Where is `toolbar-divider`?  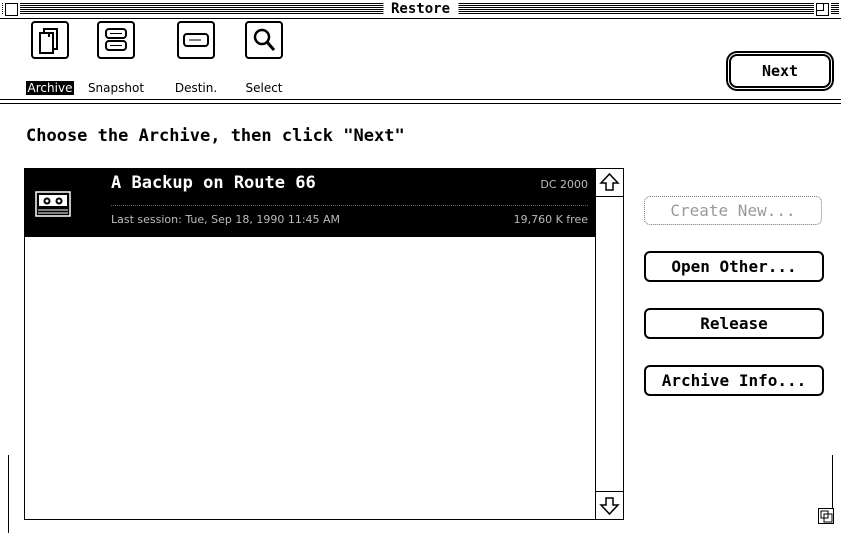 toolbar-divider is located at coordinates (420, 101).